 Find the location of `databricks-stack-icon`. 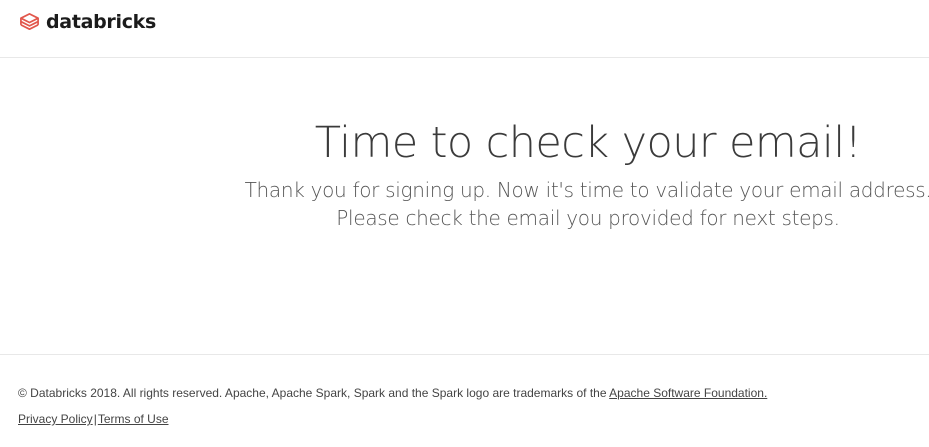

databricks-stack-icon is located at coordinates (29, 21).